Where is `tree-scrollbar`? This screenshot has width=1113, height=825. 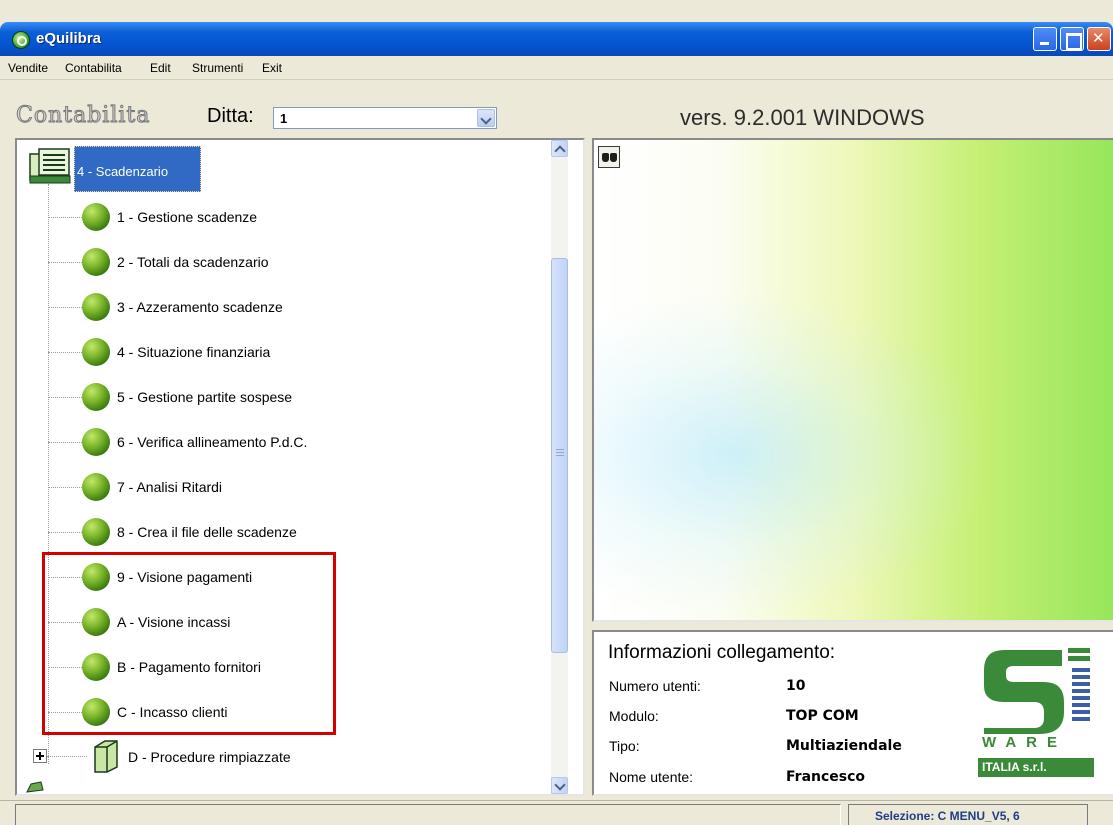
tree-scrollbar is located at coordinates (559, 467).